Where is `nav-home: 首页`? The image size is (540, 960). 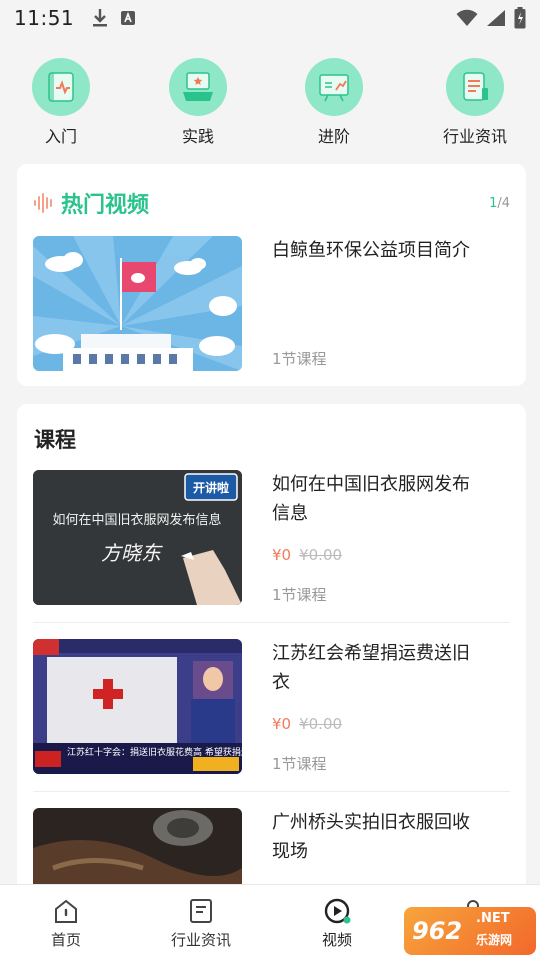 nav-home: 首页 is located at coordinates (66, 923).